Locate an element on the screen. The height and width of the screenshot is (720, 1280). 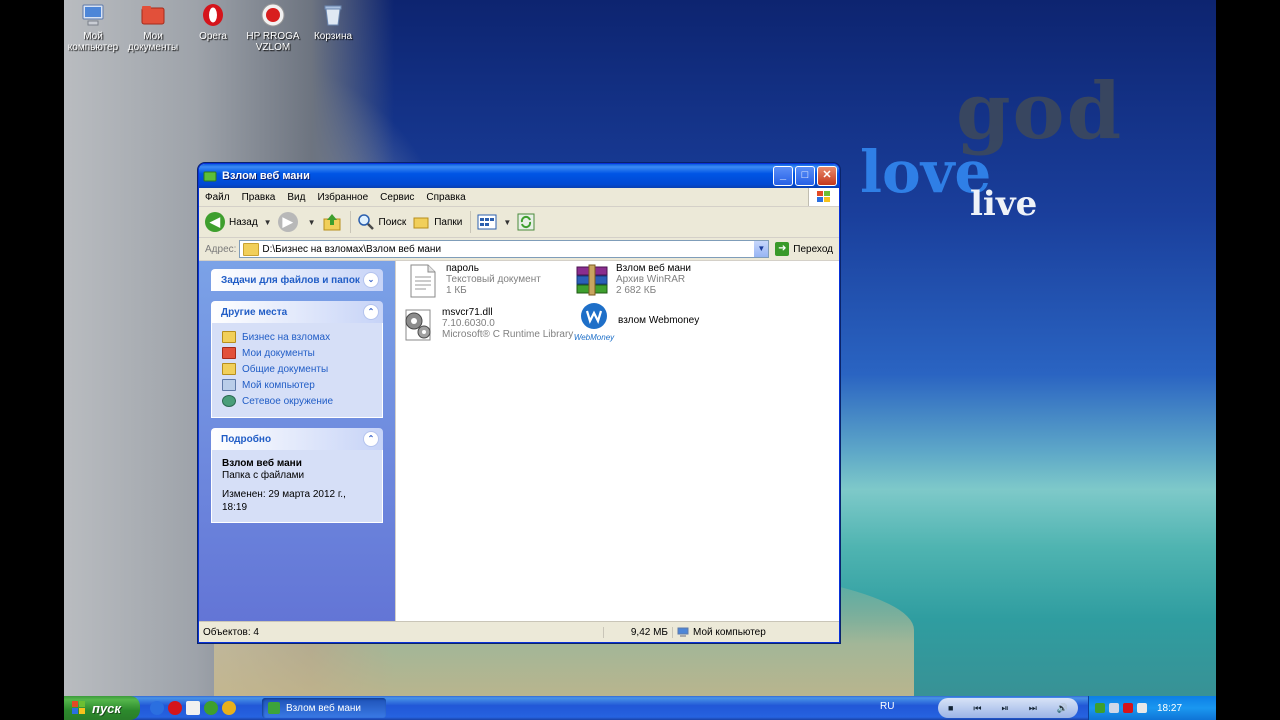
toolbar: ◀ Назад ▼ ▶ ▼ Поиск Папки ▼ is located at coordinates (519, 222).